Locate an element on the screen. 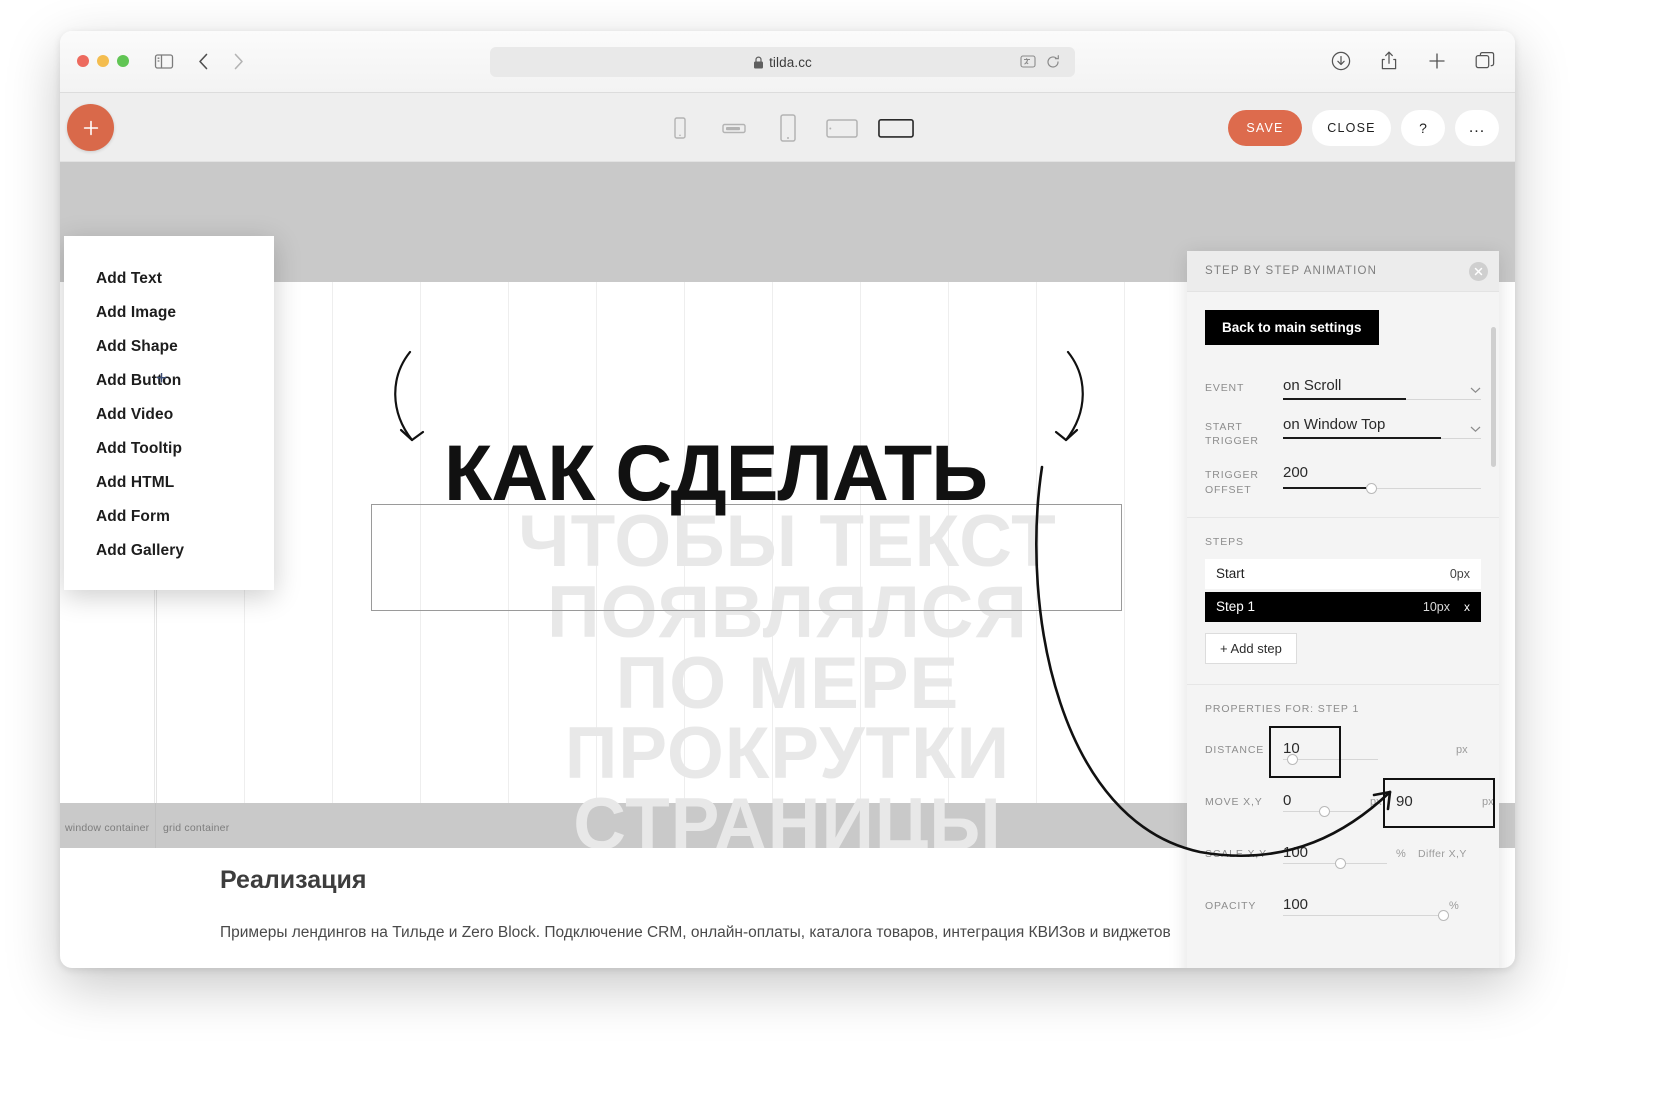 The image size is (1680, 1107). distance-slider is located at coordinates (1330, 759).